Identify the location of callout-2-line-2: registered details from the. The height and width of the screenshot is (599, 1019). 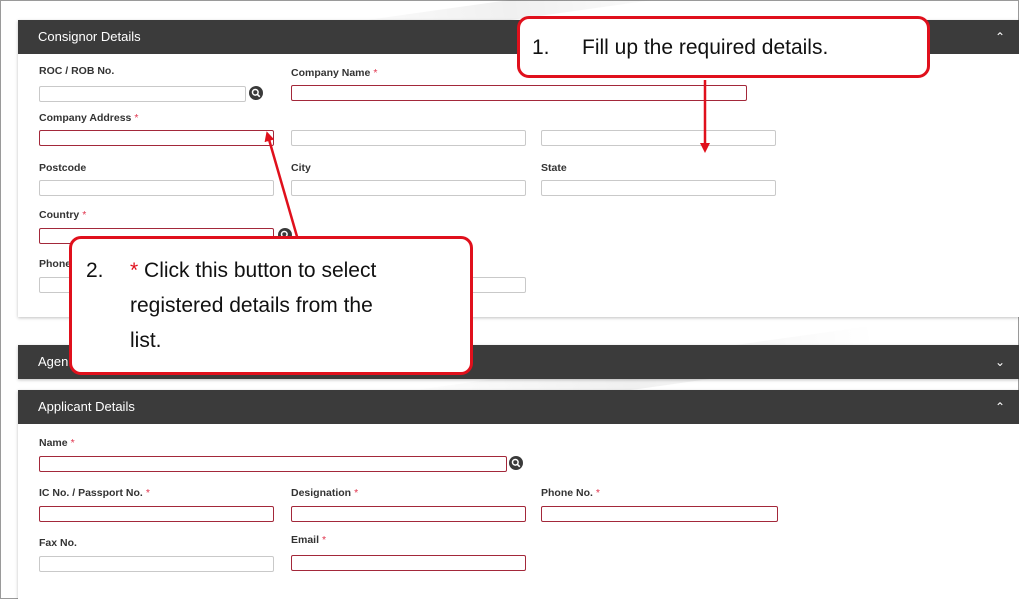
(251, 305).